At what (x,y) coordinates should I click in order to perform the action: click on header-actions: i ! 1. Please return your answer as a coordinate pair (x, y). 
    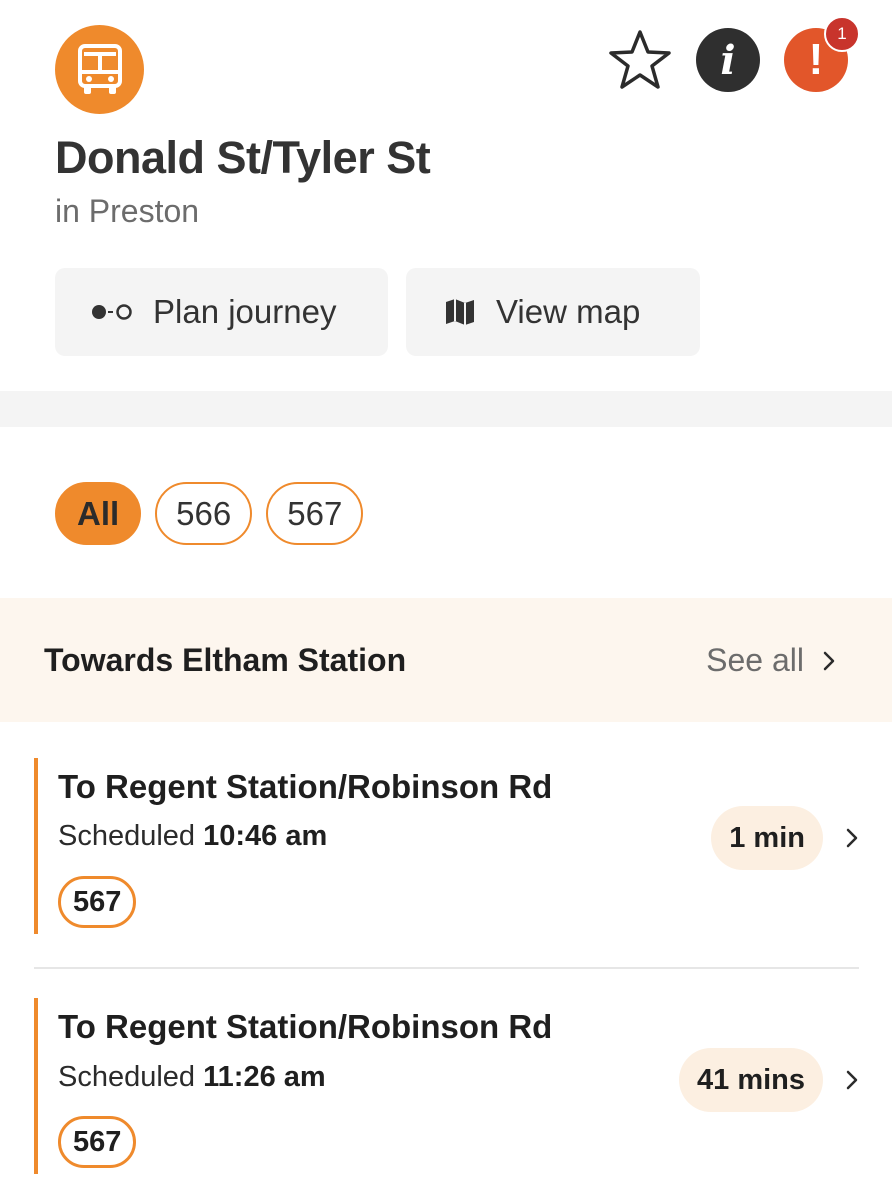
    Looking at the image, I should click on (734, 54).